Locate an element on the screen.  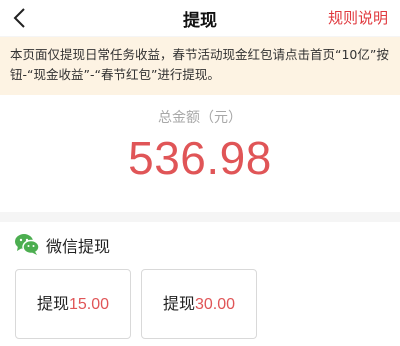
total-amount-value: 536.98 is located at coordinates (200, 158).